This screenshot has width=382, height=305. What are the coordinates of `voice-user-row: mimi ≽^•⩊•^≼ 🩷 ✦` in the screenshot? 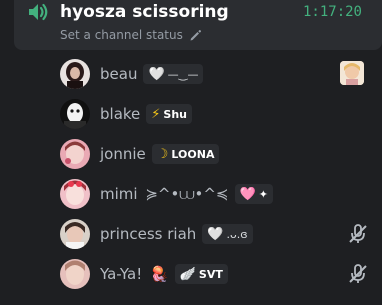 It's located at (213, 194).